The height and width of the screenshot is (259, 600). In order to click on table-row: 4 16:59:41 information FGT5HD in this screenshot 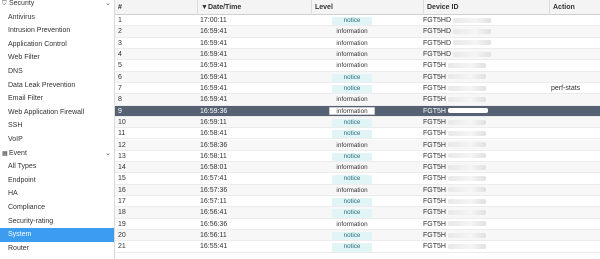, I will do `click(357, 54)`.